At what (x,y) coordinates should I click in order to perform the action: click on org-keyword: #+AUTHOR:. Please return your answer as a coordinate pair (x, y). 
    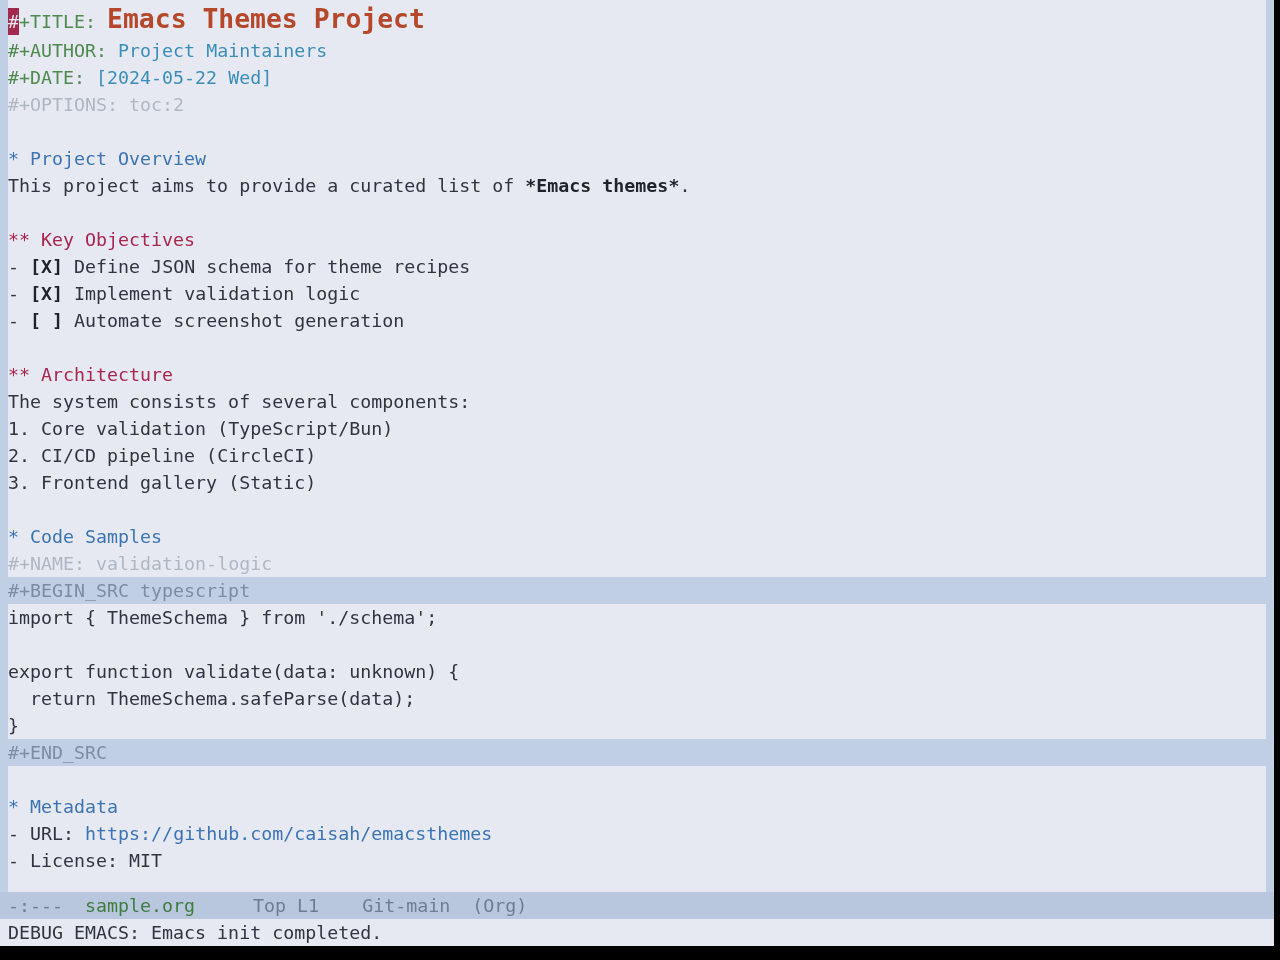
    Looking at the image, I should click on (58, 50).